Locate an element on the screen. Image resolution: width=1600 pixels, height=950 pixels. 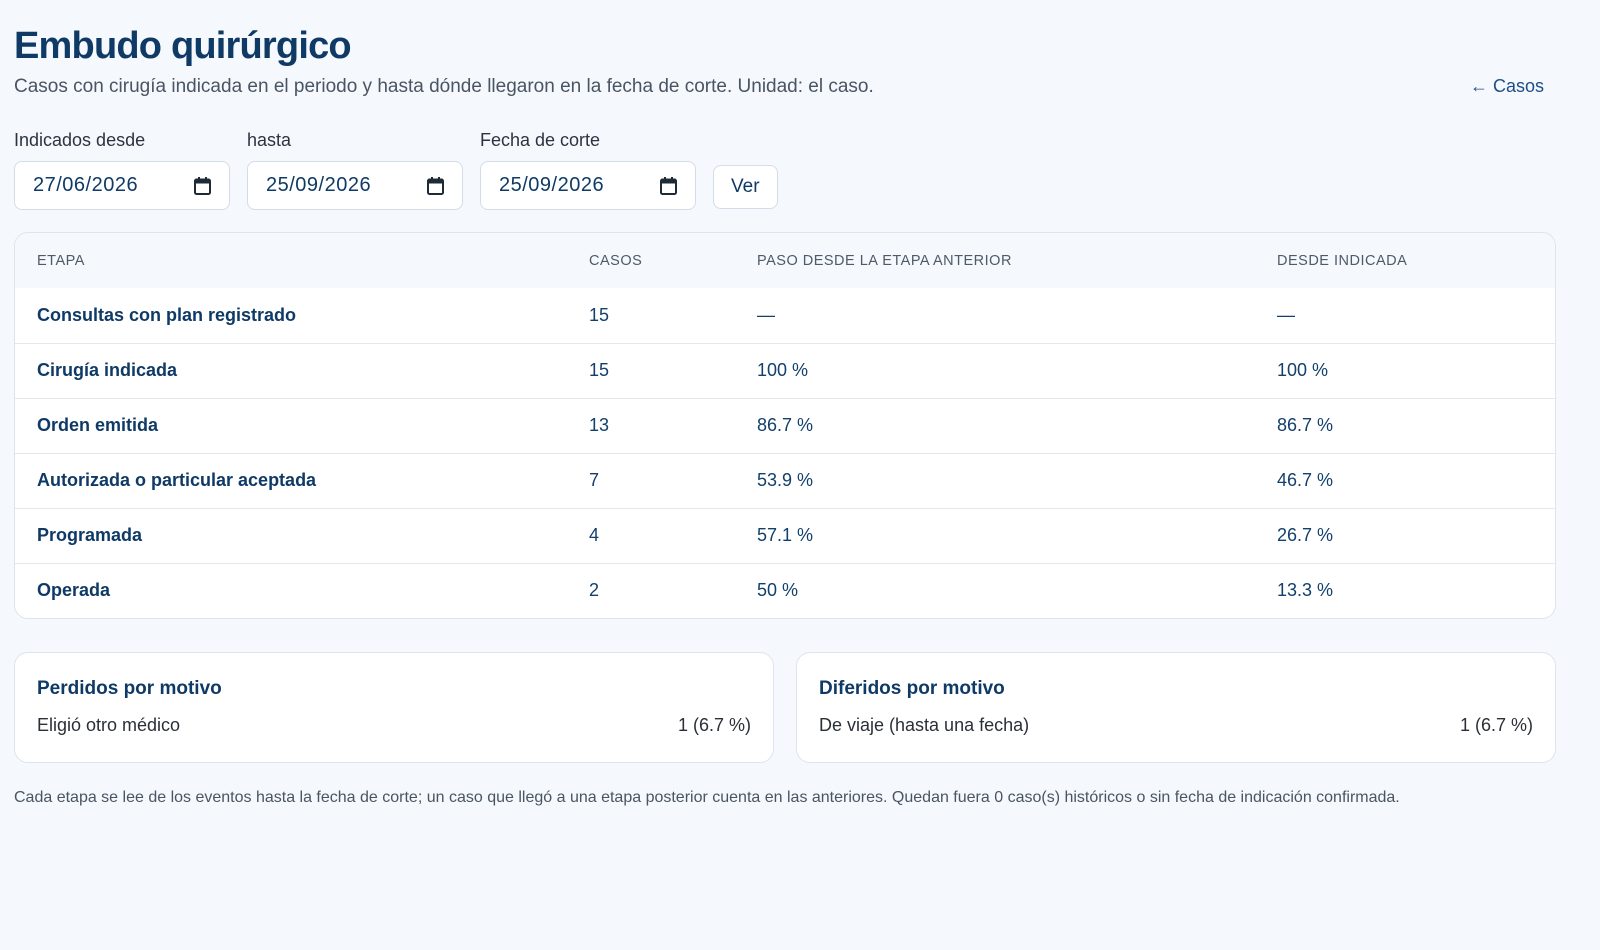
cases-cell: 7 is located at coordinates (594, 480).